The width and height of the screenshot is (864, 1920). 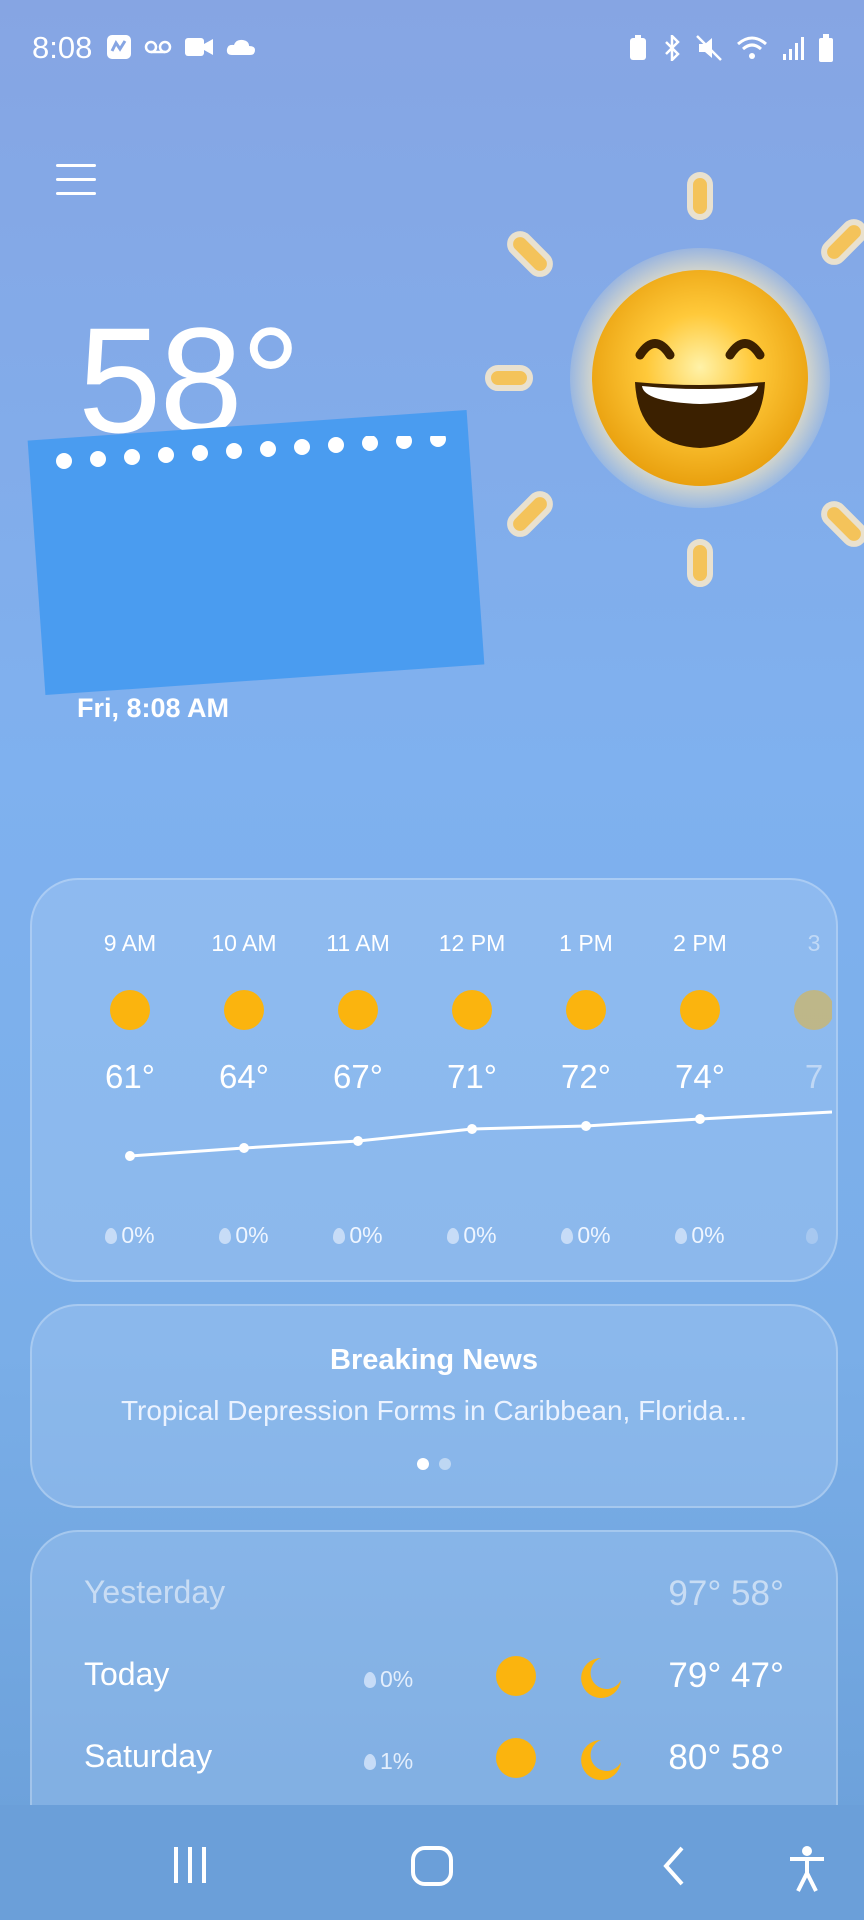 I want to click on status-bar: 8:08, so click(x=432, y=48).